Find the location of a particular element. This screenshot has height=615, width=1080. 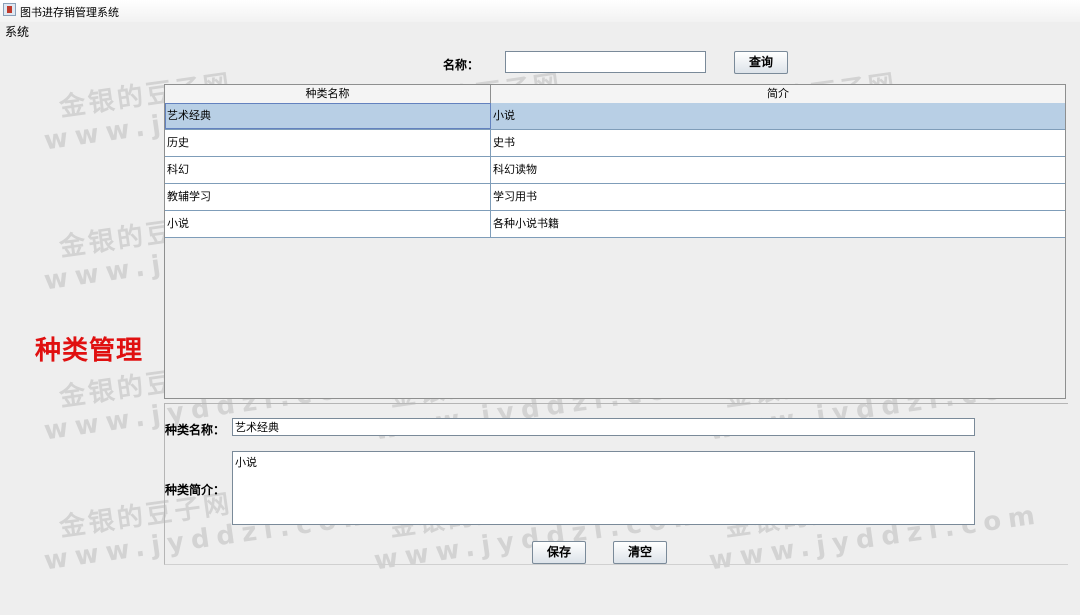

table-cell-description: 科幻读物 is located at coordinates (778, 170).